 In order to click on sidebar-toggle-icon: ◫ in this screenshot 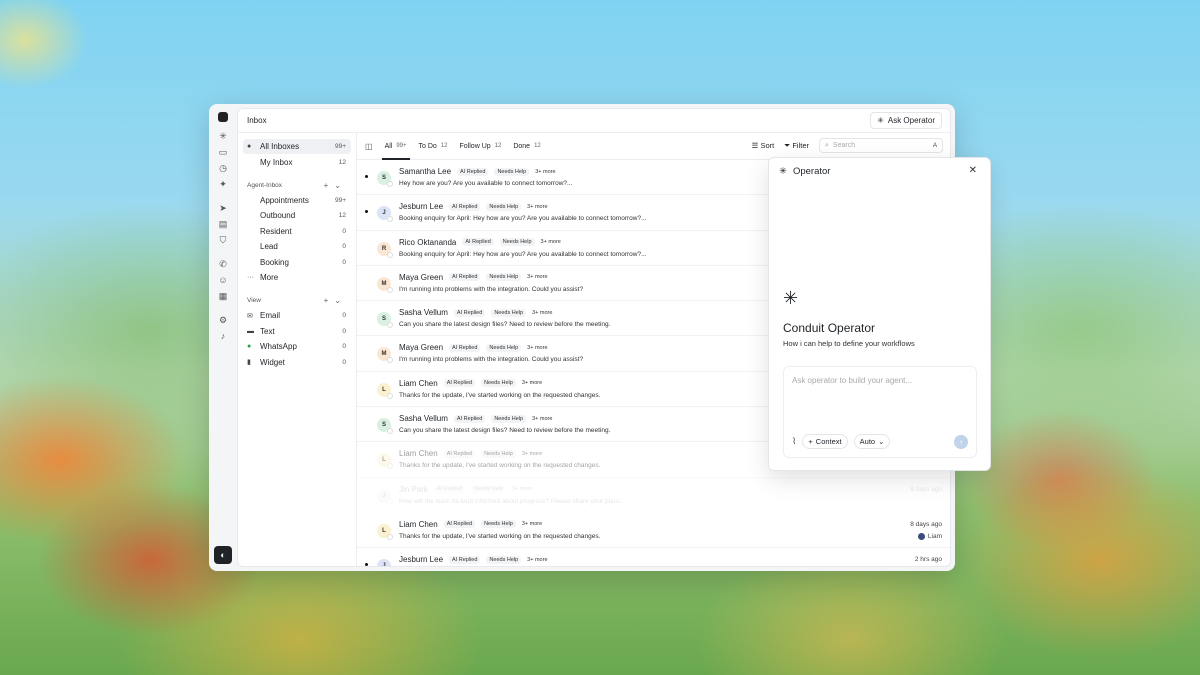, I will do `click(369, 146)`.